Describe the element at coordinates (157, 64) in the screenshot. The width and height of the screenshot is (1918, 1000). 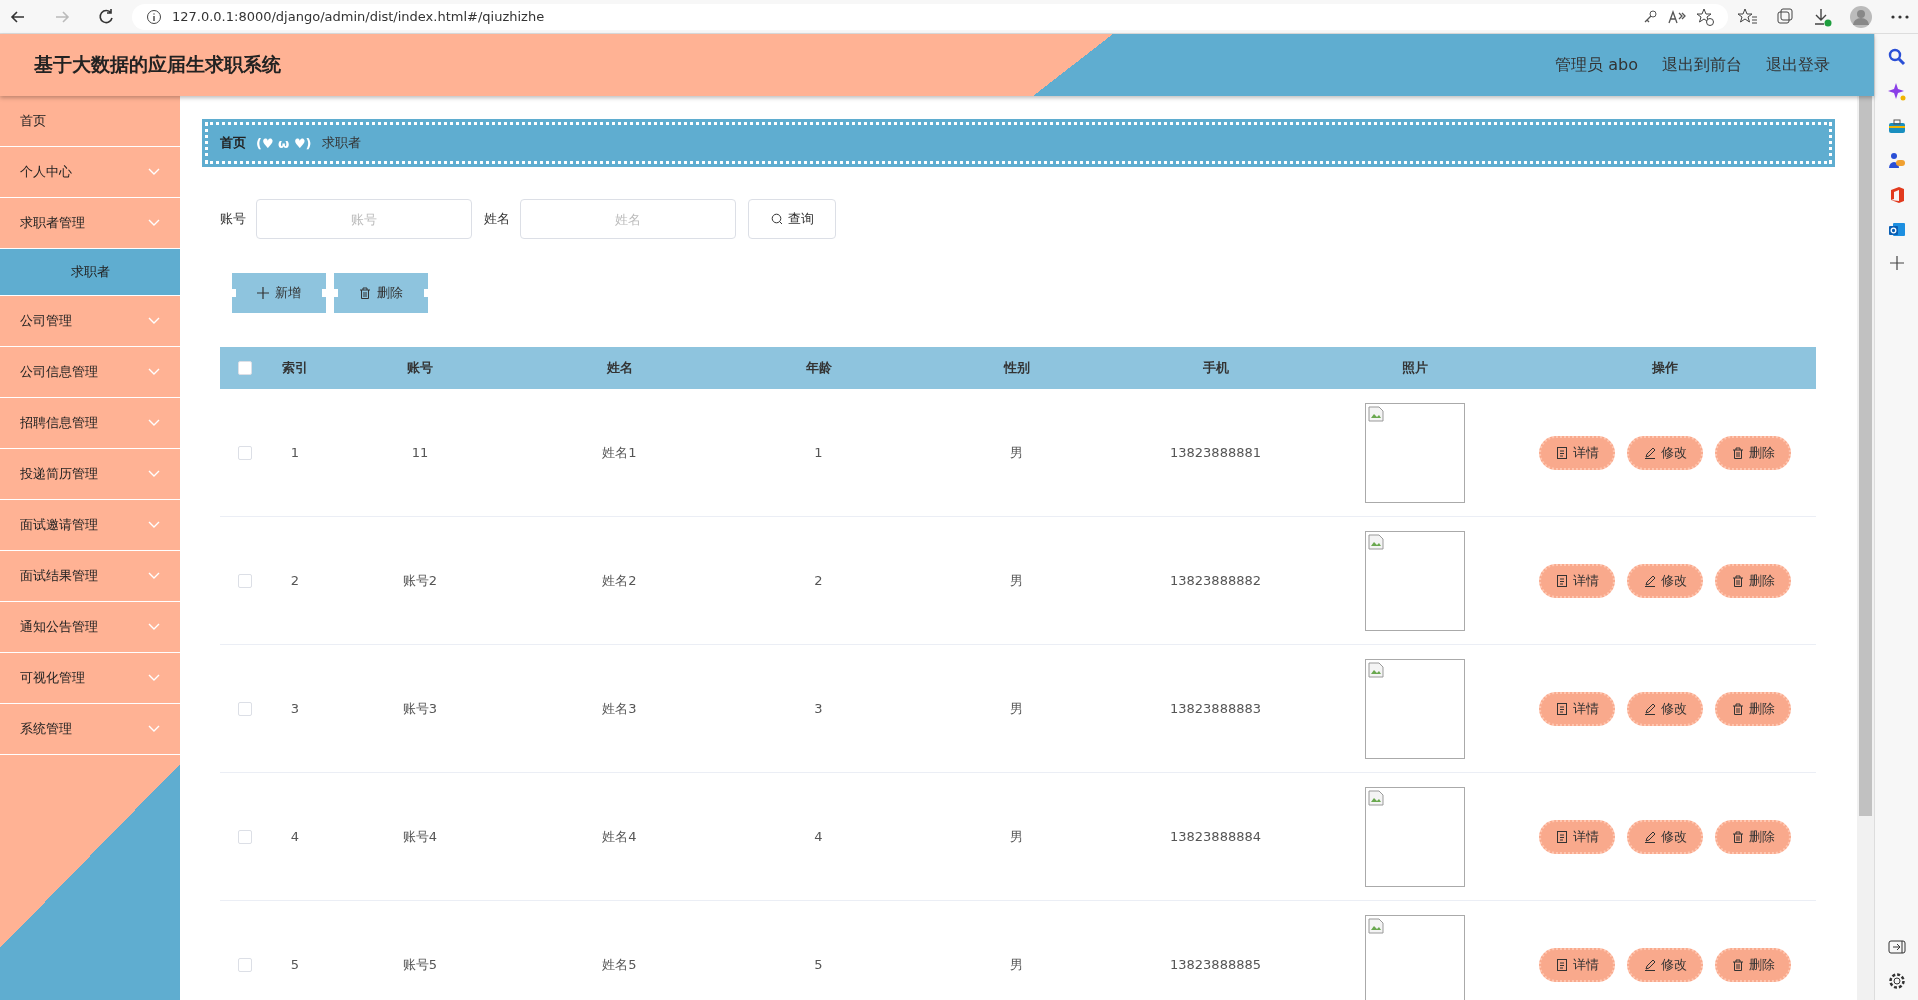
I see `app-title: 基于大数据的应届生求职系统` at that location.